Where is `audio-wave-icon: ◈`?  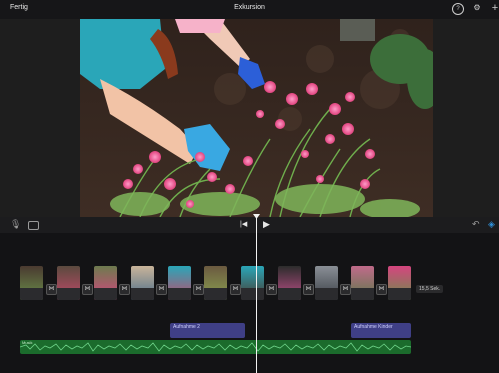 audio-wave-icon: ◈ is located at coordinates (491, 224).